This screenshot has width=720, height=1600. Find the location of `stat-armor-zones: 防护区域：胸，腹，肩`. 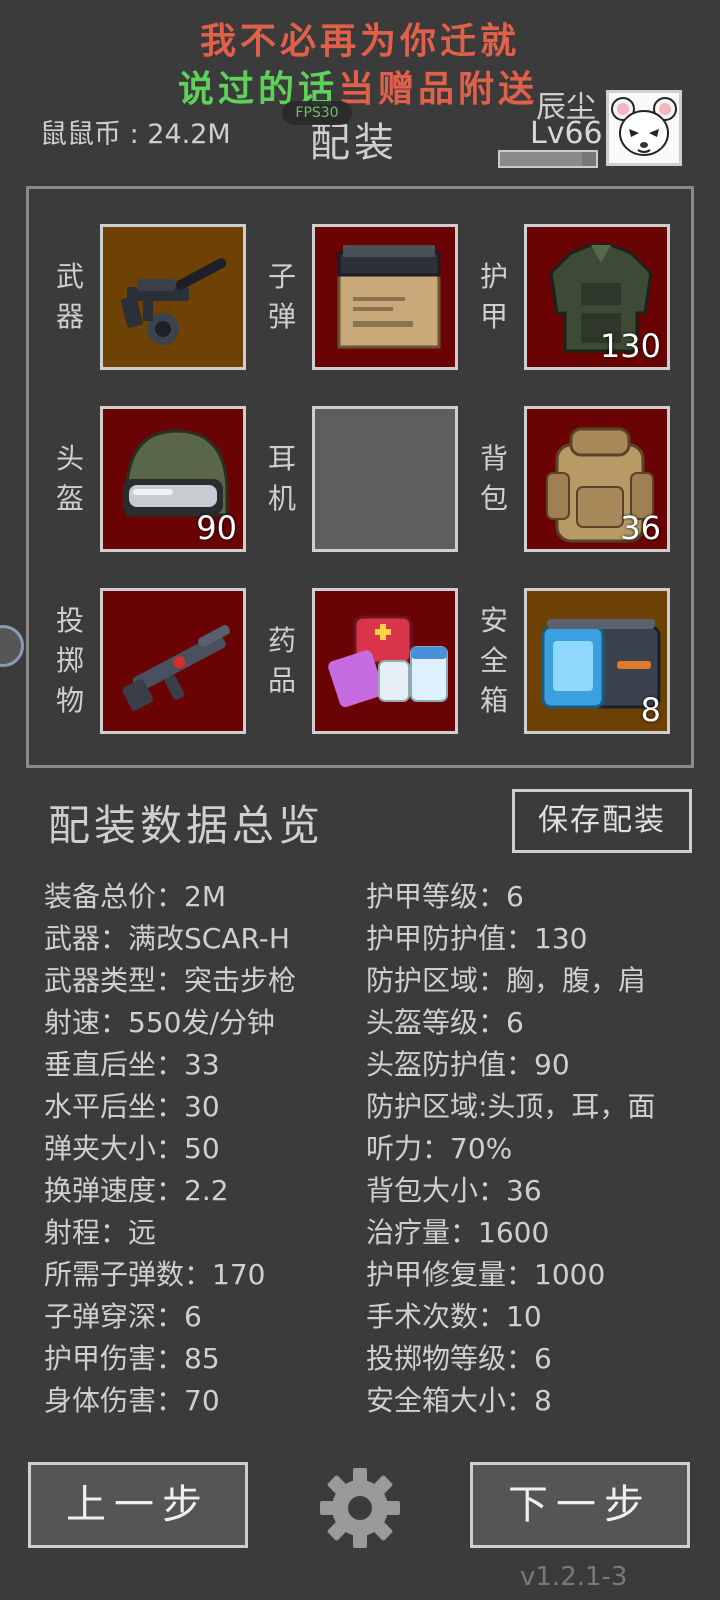

stat-armor-zones: 防护区域：胸，腹，肩 is located at coordinates (506, 980).